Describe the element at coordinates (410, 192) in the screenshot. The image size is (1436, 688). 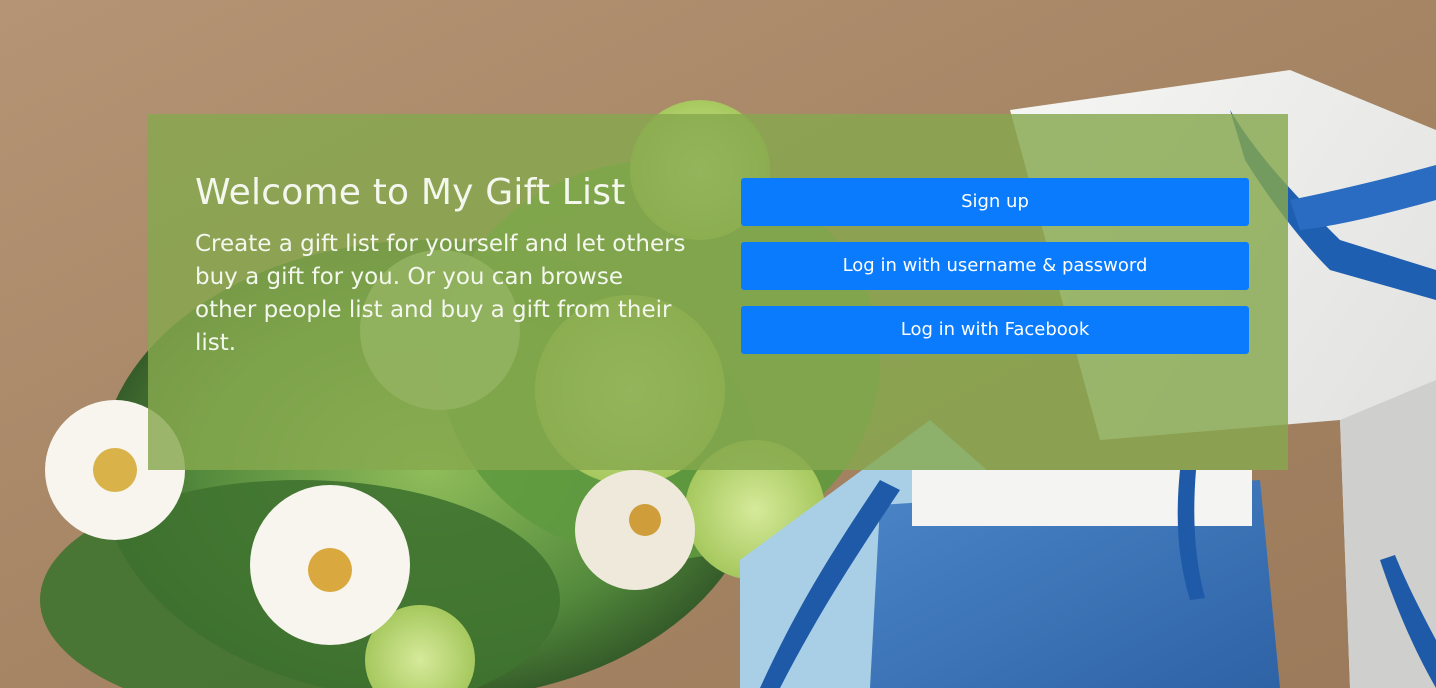
I see `page-title: Welcome to My Gift List` at that location.